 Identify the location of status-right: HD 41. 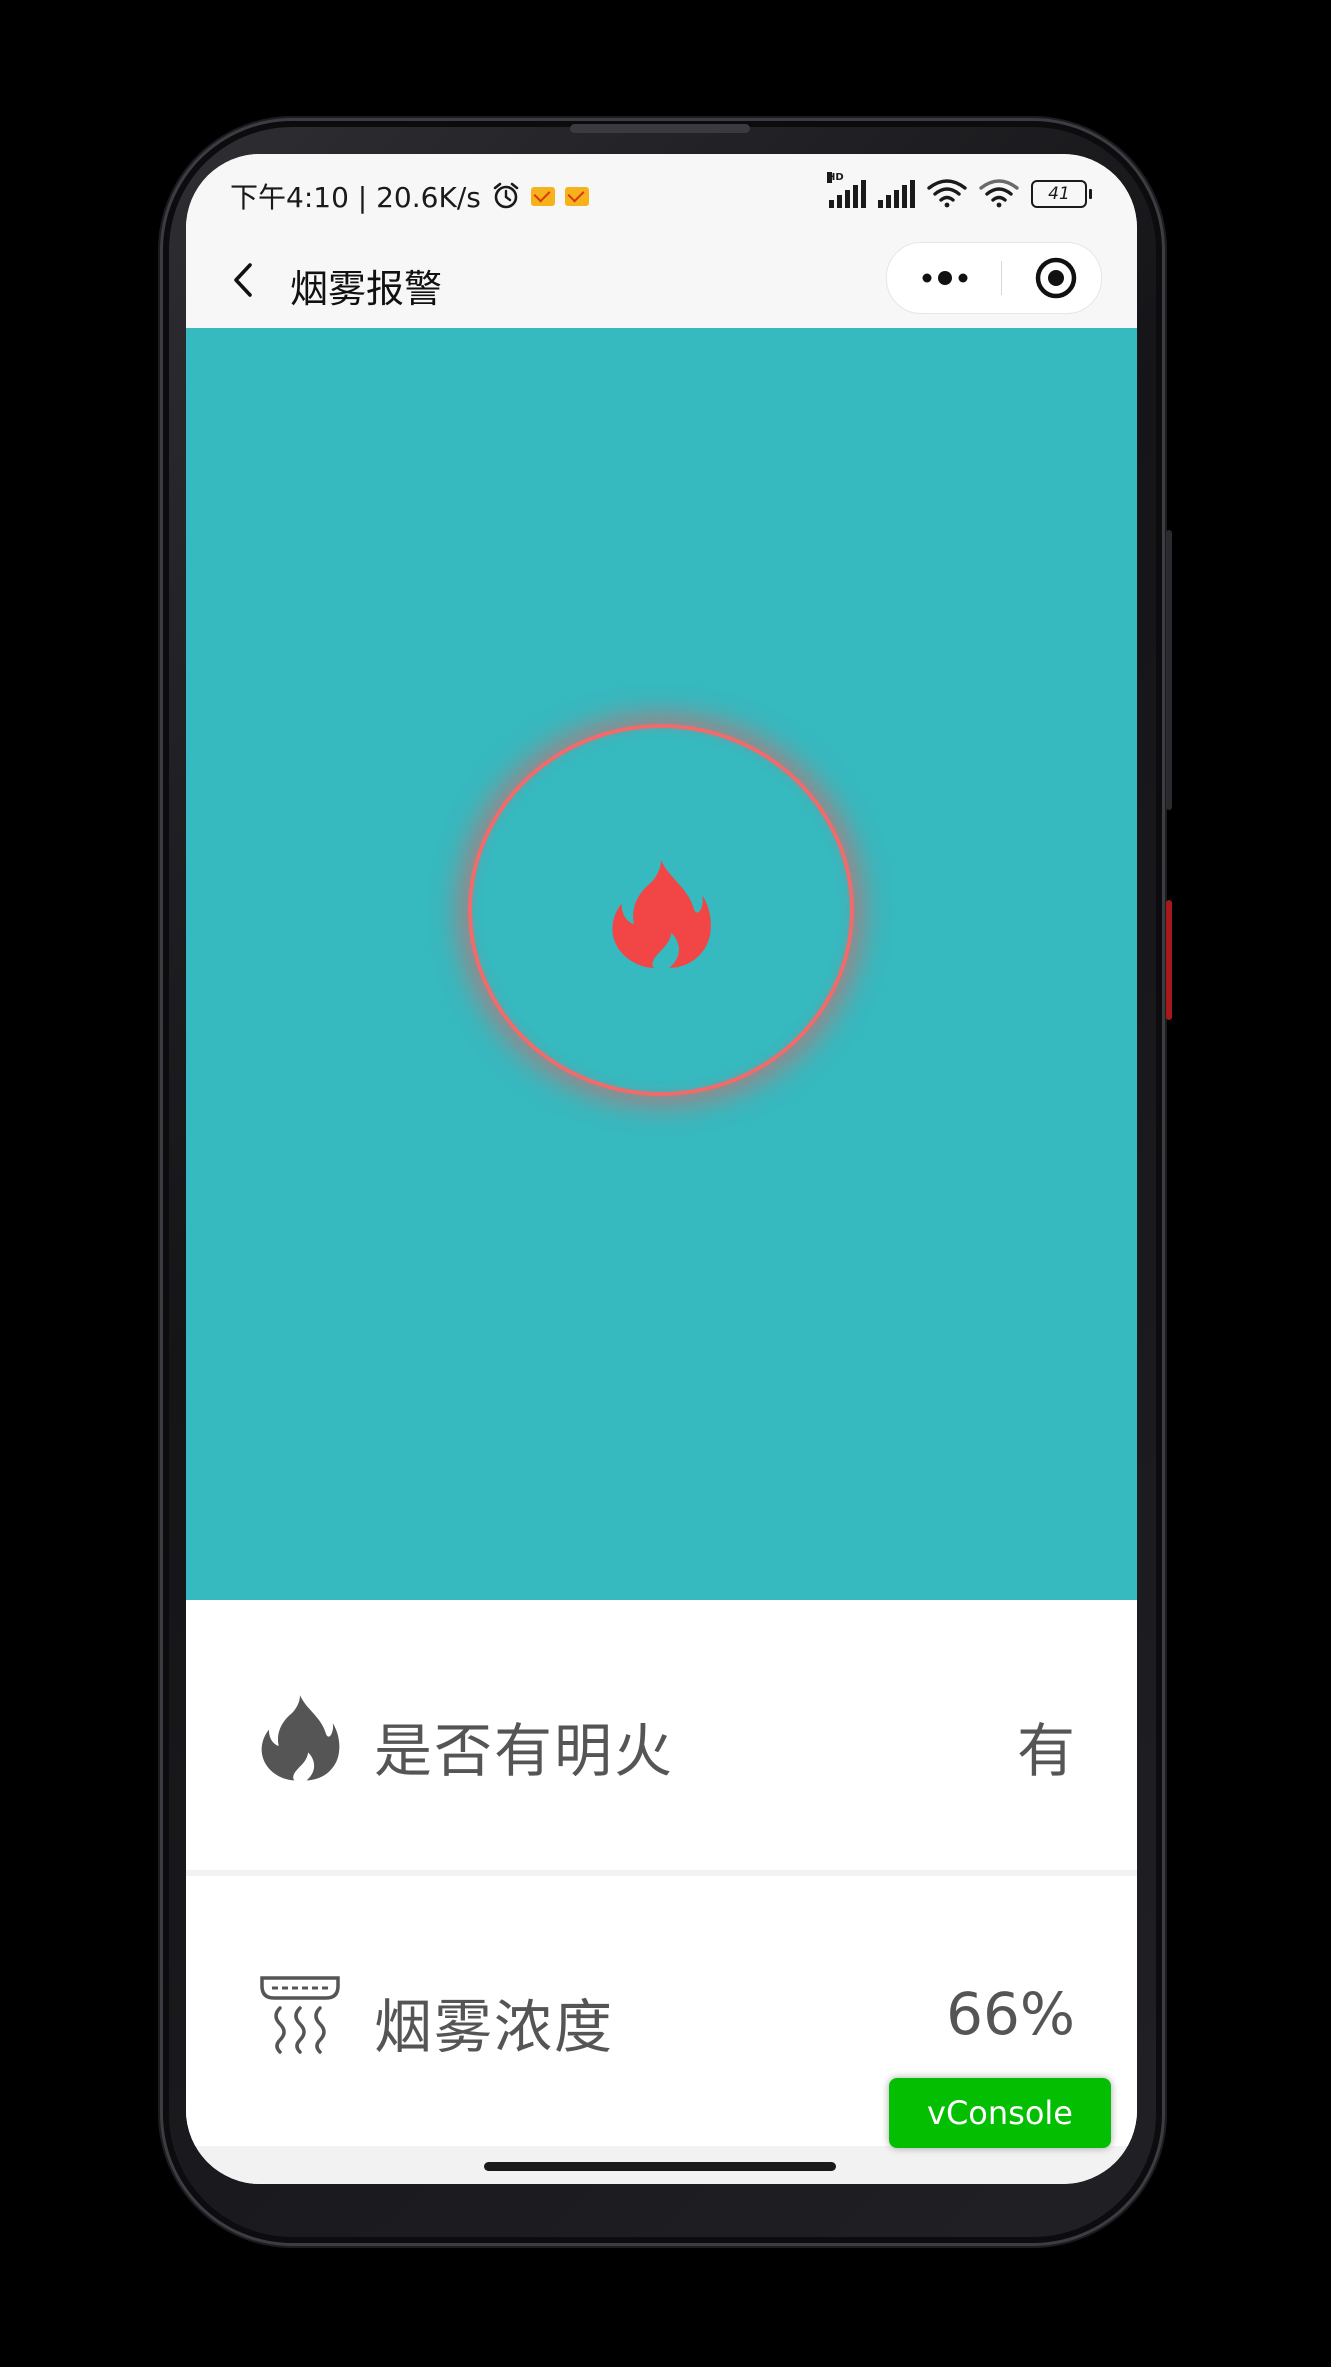
(959, 190).